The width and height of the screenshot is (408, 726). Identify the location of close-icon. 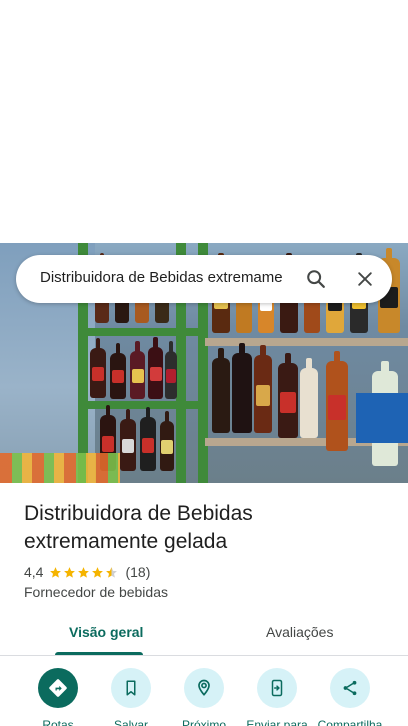
(365, 279).